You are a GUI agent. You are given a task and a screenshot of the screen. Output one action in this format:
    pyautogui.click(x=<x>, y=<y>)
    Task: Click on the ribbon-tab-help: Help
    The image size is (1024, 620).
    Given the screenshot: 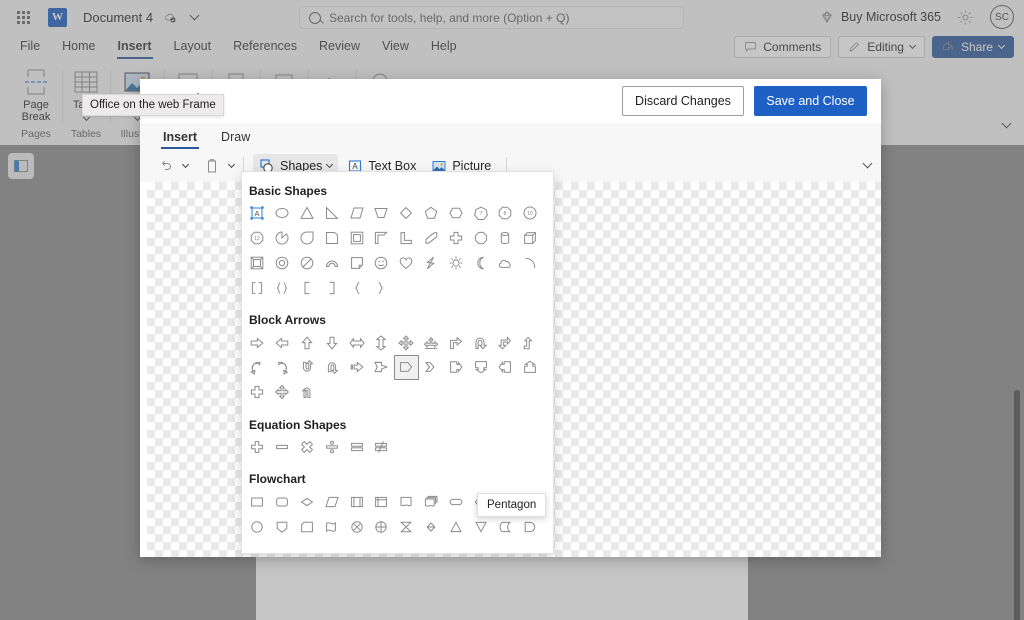 What is the action you would take?
    pyautogui.click(x=444, y=46)
    